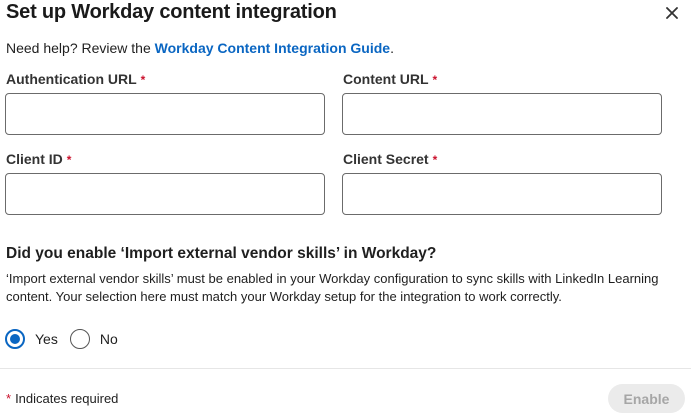  Describe the element at coordinates (93, 339) in the screenshot. I see `radio-no: No` at that location.